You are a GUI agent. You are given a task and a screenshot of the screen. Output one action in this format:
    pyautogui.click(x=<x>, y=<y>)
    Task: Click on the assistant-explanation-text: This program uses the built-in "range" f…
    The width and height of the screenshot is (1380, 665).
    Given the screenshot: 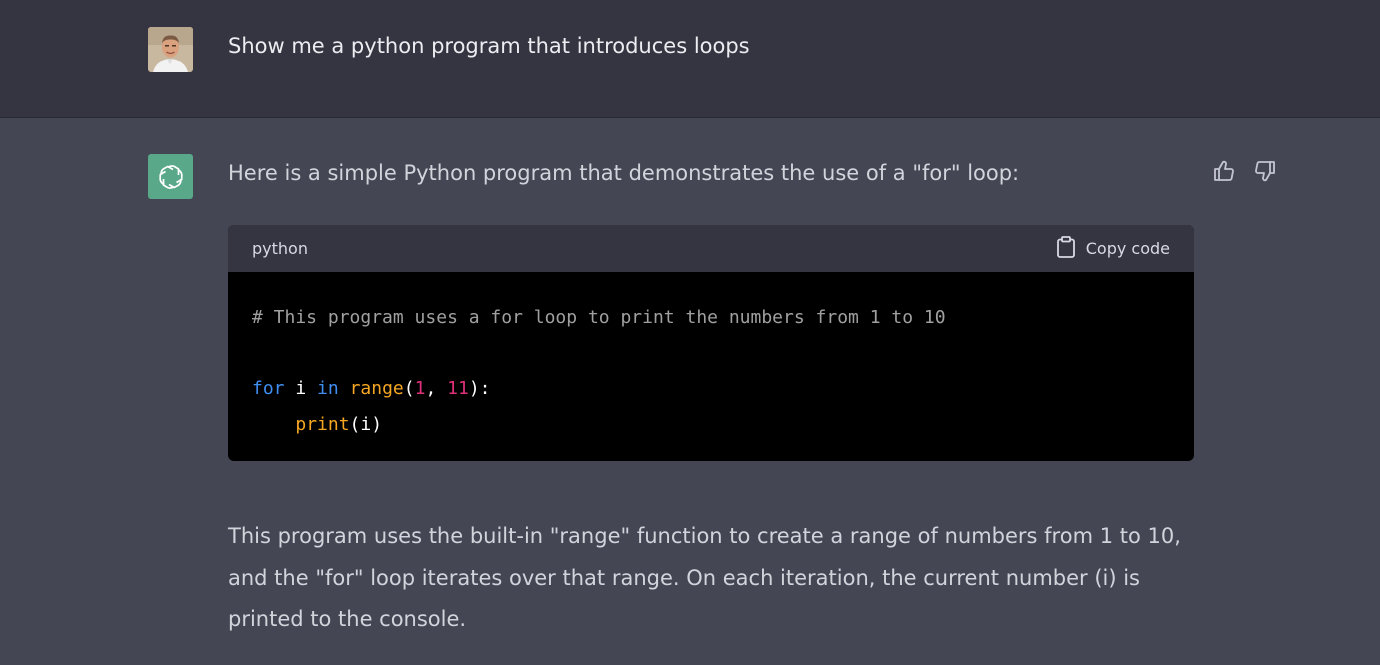 What is the action you would take?
    pyautogui.click(x=704, y=577)
    